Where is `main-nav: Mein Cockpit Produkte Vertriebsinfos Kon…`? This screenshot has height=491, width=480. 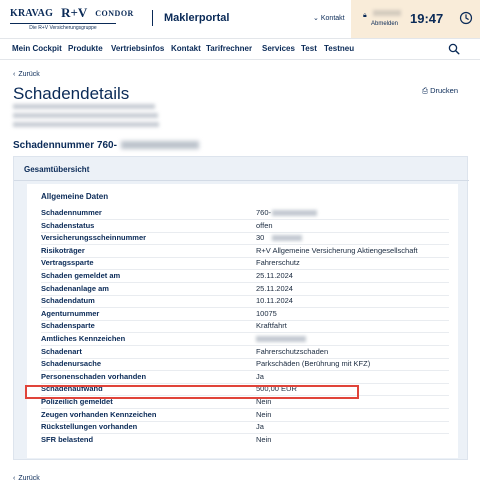 main-nav: Mein Cockpit Produkte Vertriebsinfos Kon… is located at coordinates (240, 49).